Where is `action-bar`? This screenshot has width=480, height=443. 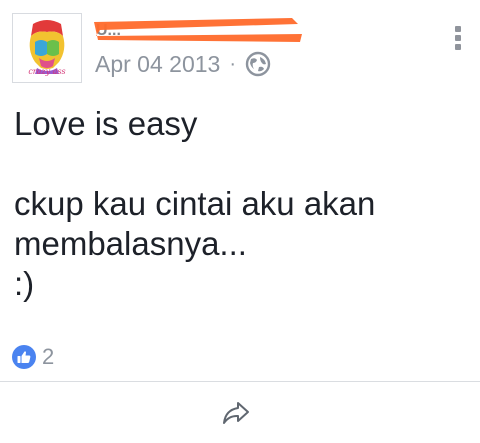
action-bar is located at coordinates (240, 412).